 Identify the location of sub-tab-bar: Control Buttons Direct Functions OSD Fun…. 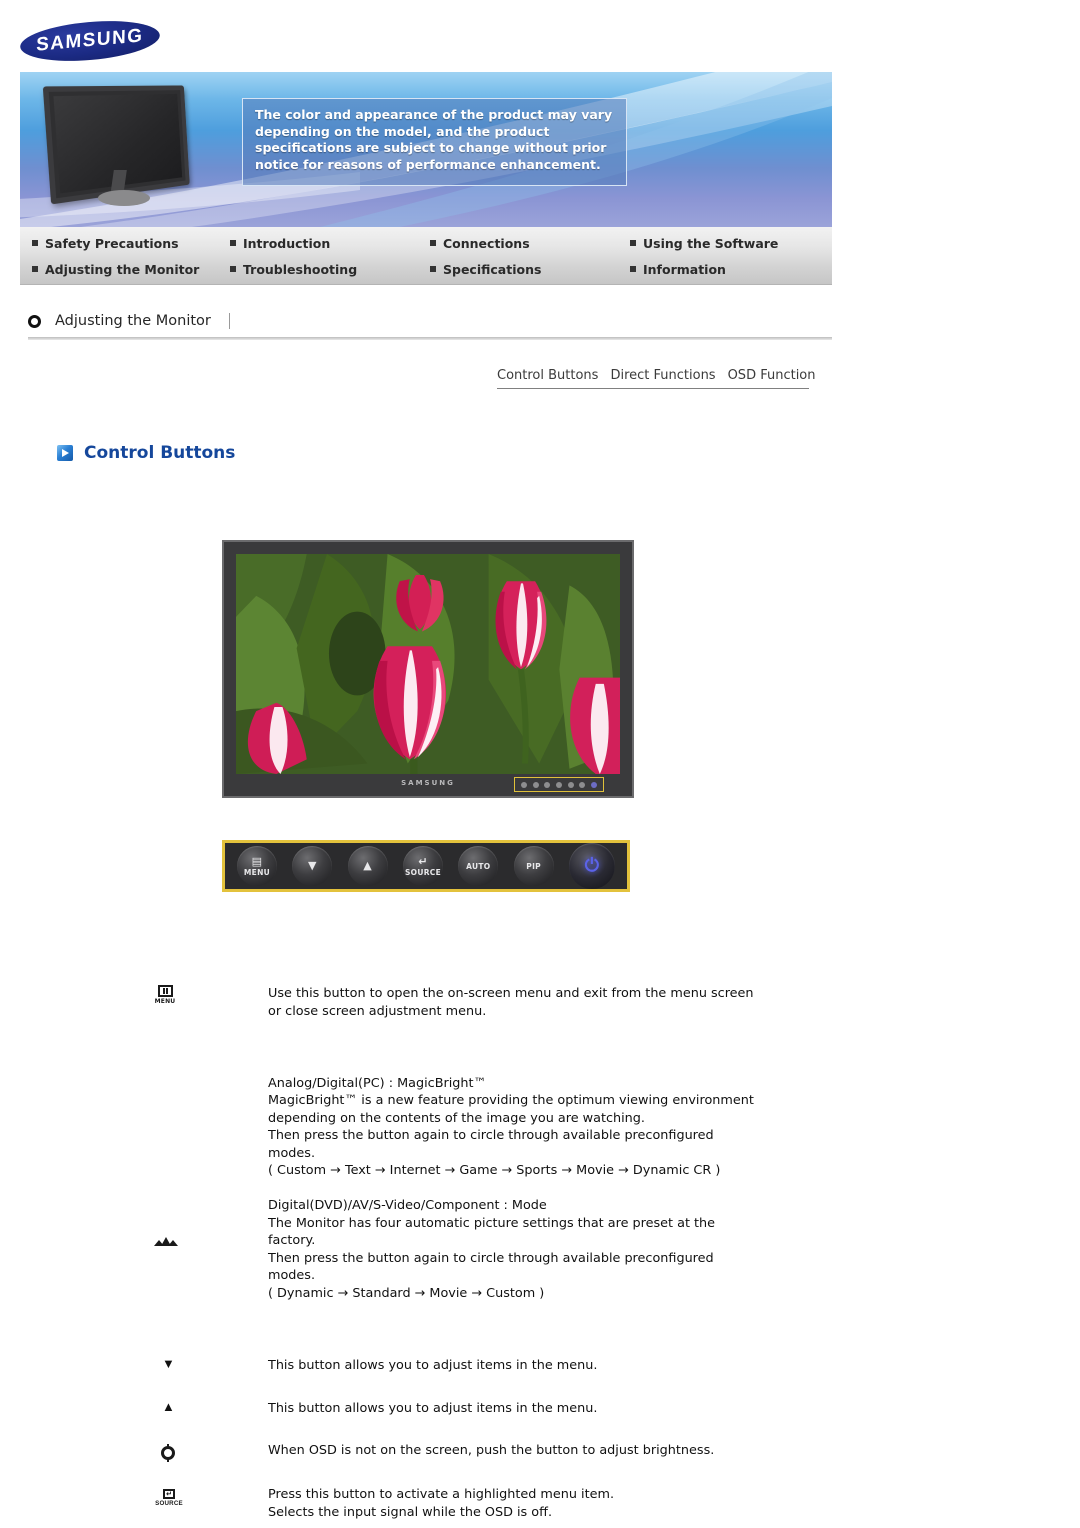
(656, 378).